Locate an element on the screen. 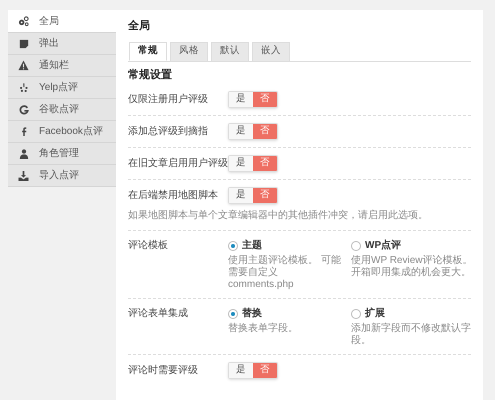  option-description: 添加新字段而不修改默认字段。 is located at coordinates (411, 335).